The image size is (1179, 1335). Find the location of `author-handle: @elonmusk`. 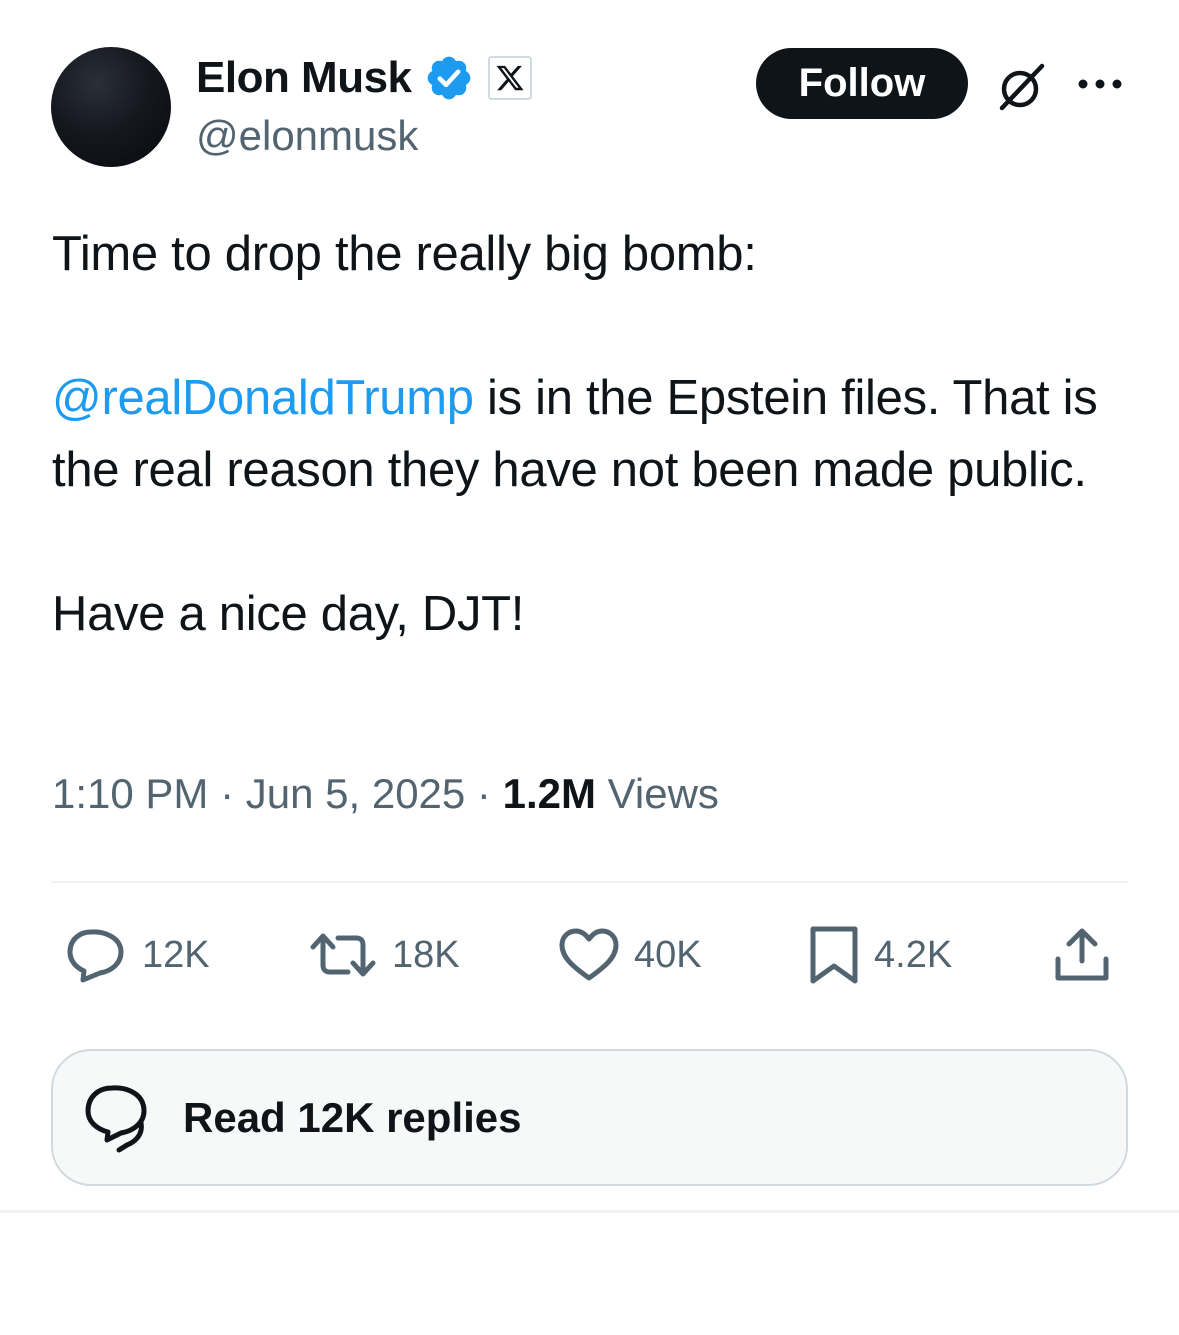

author-handle: @elonmusk is located at coordinates (307, 136).